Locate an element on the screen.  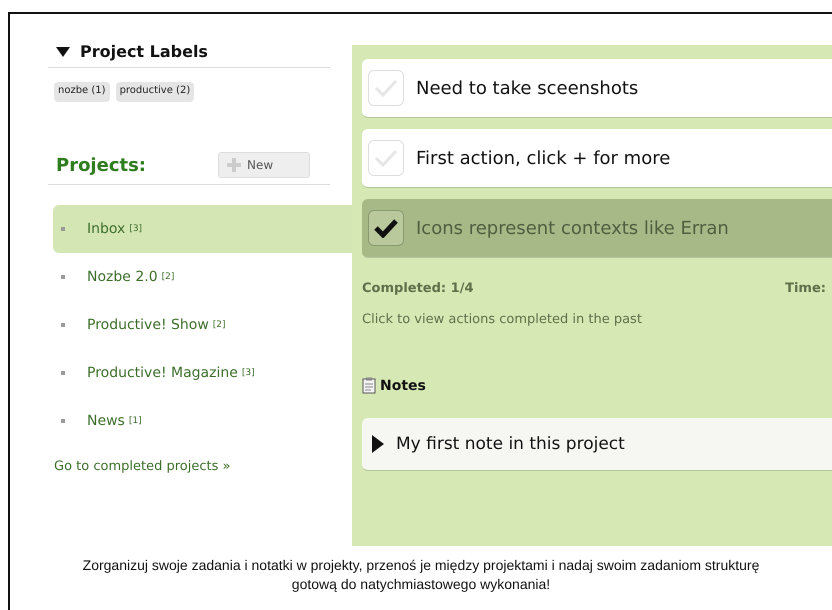
task-text: First action, click + for more is located at coordinates (543, 158).